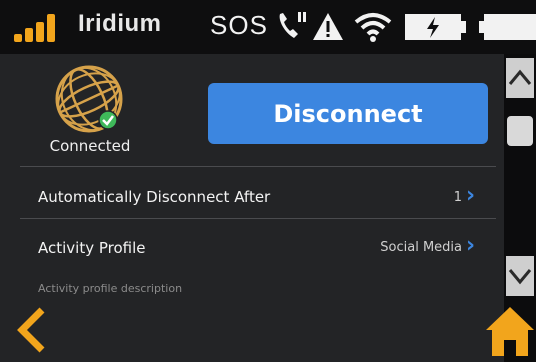  What do you see at coordinates (348, 113) in the screenshot?
I see `disconnect-button: Disconnect` at bounding box center [348, 113].